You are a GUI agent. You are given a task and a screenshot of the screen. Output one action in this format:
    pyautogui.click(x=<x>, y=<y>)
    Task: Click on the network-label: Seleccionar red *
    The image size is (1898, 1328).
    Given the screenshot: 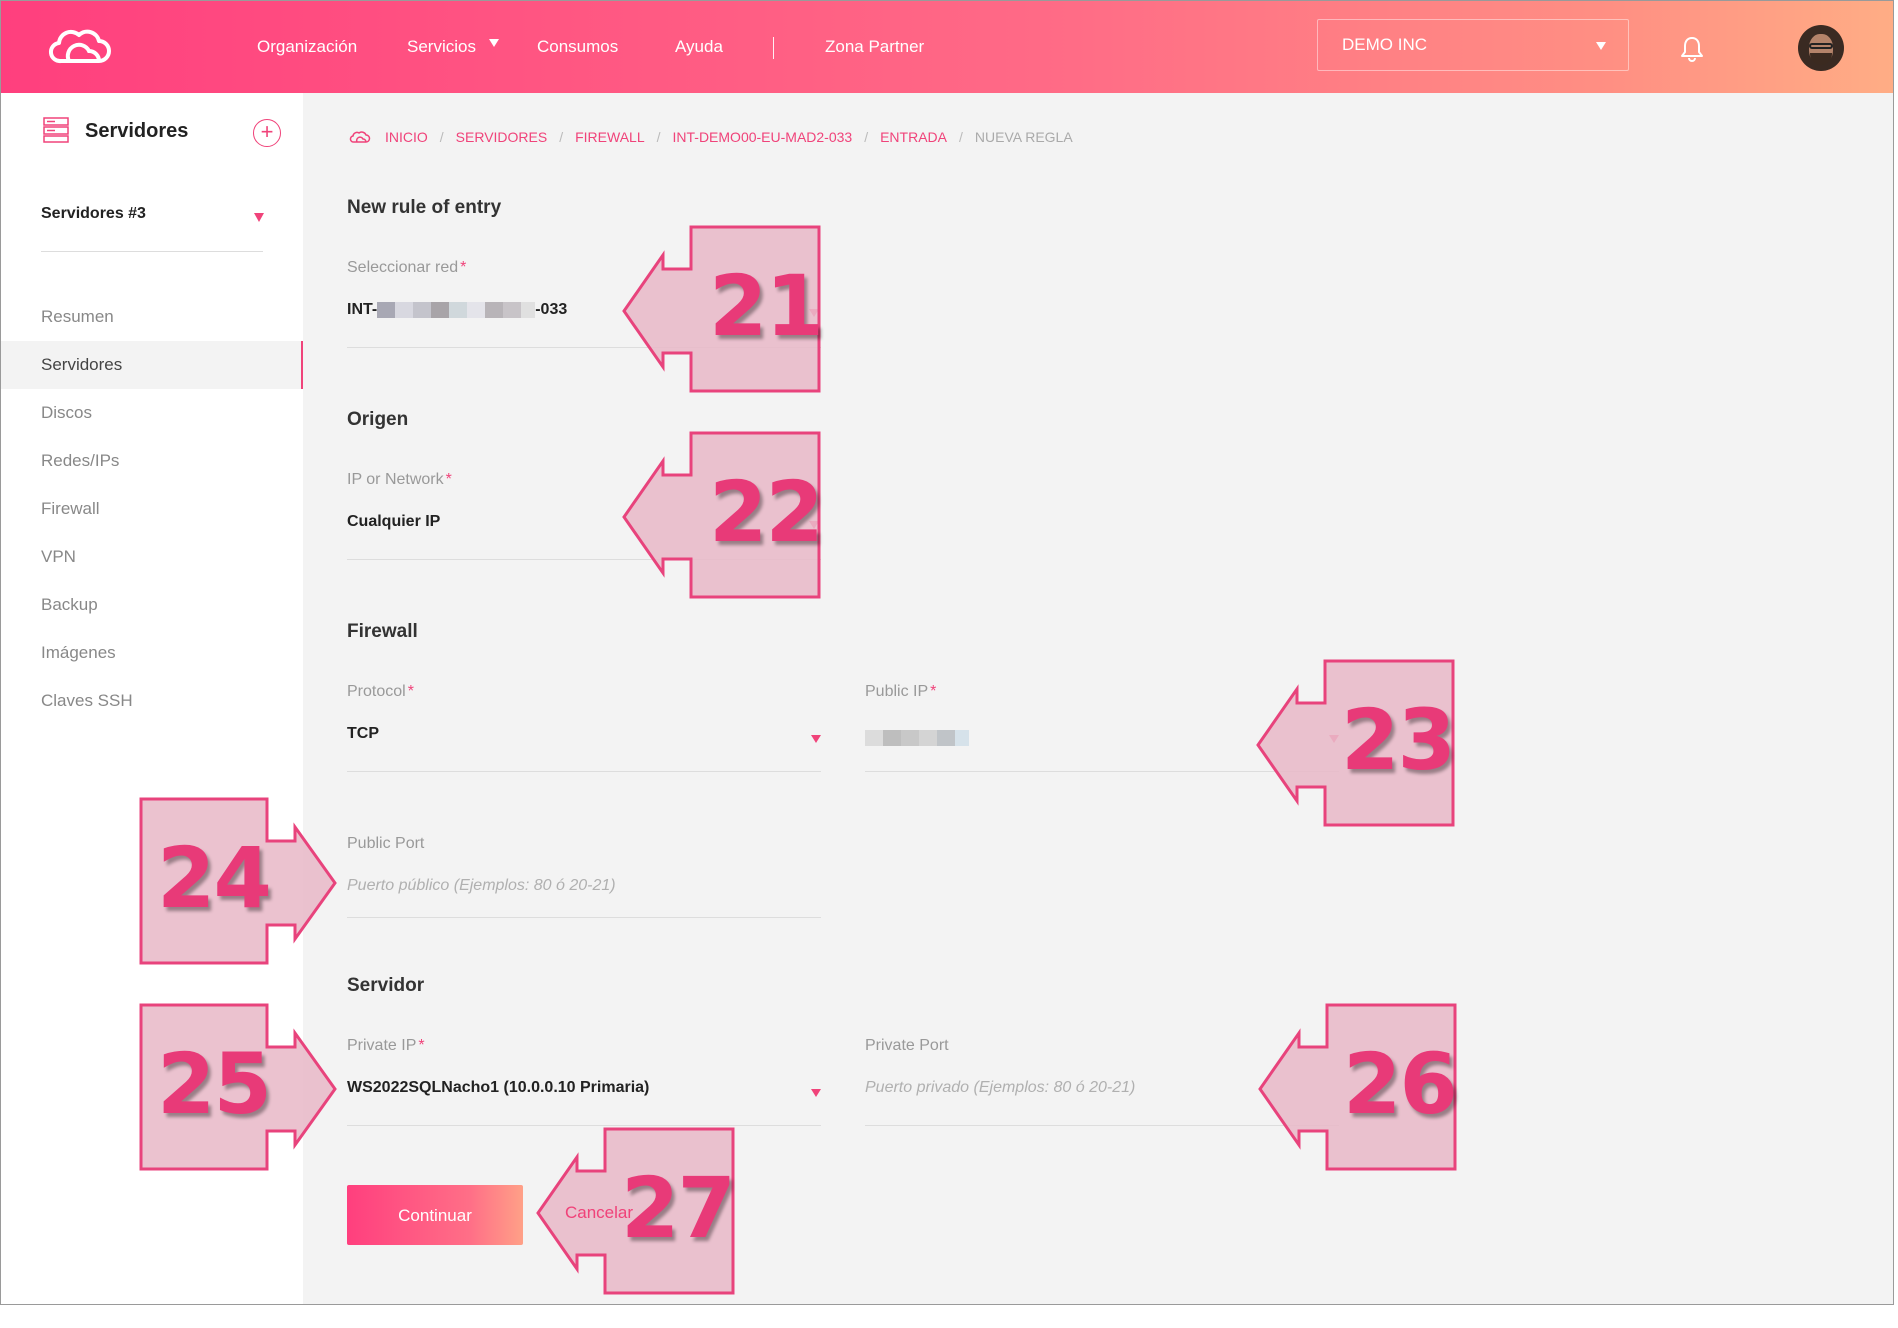 What is the action you would take?
    pyautogui.click(x=407, y=267)
    